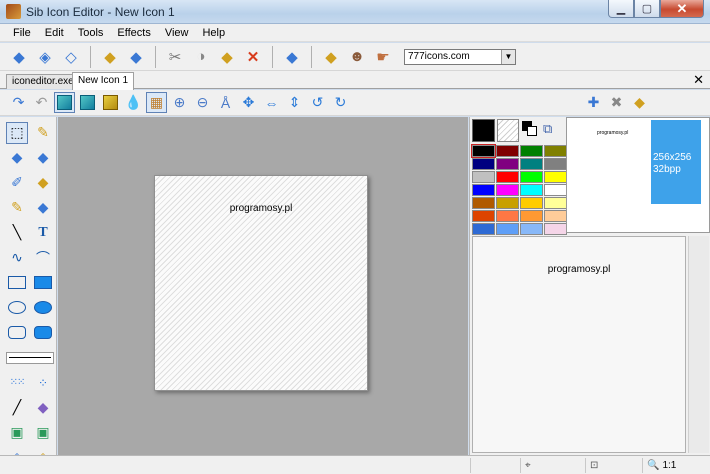 Image resolution: width=710 pixels, height=474 pixels. I want to click on remove-image-icon: ✖, so click(616, 102).